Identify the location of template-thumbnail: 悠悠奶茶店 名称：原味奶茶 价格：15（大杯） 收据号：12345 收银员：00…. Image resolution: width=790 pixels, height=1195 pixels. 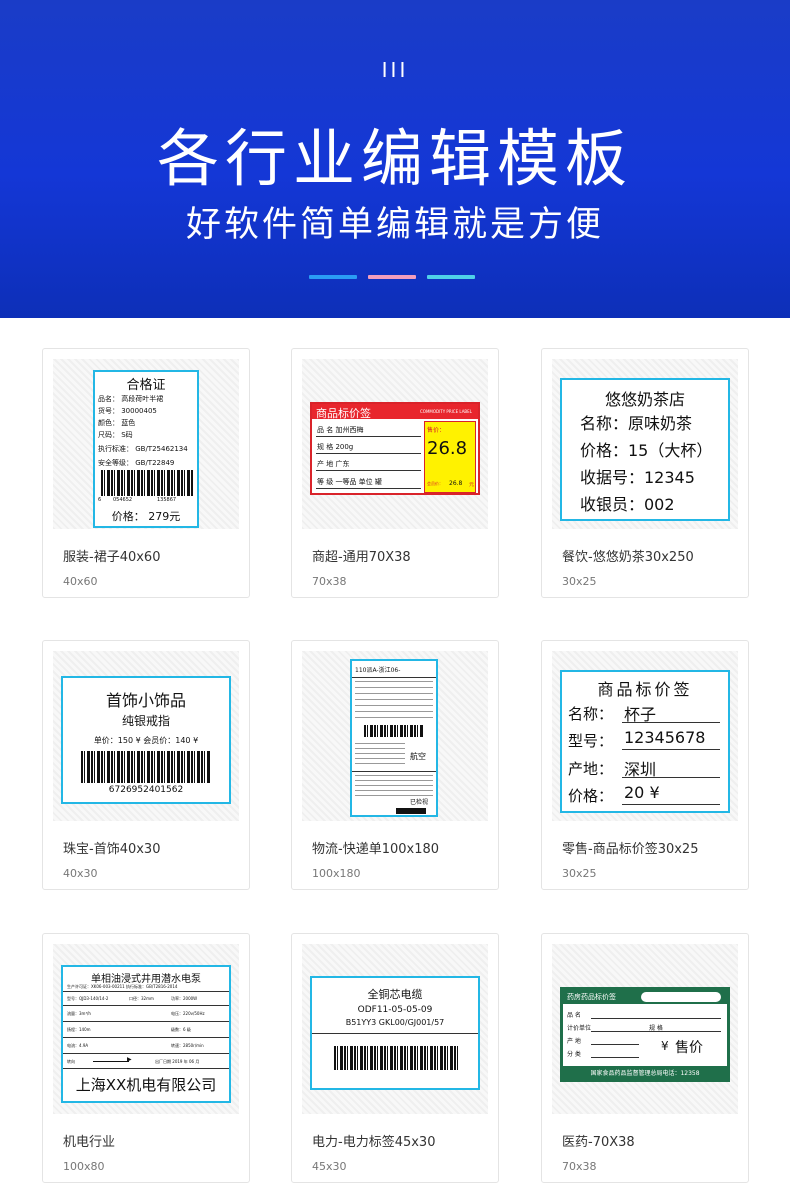
(645, 444).